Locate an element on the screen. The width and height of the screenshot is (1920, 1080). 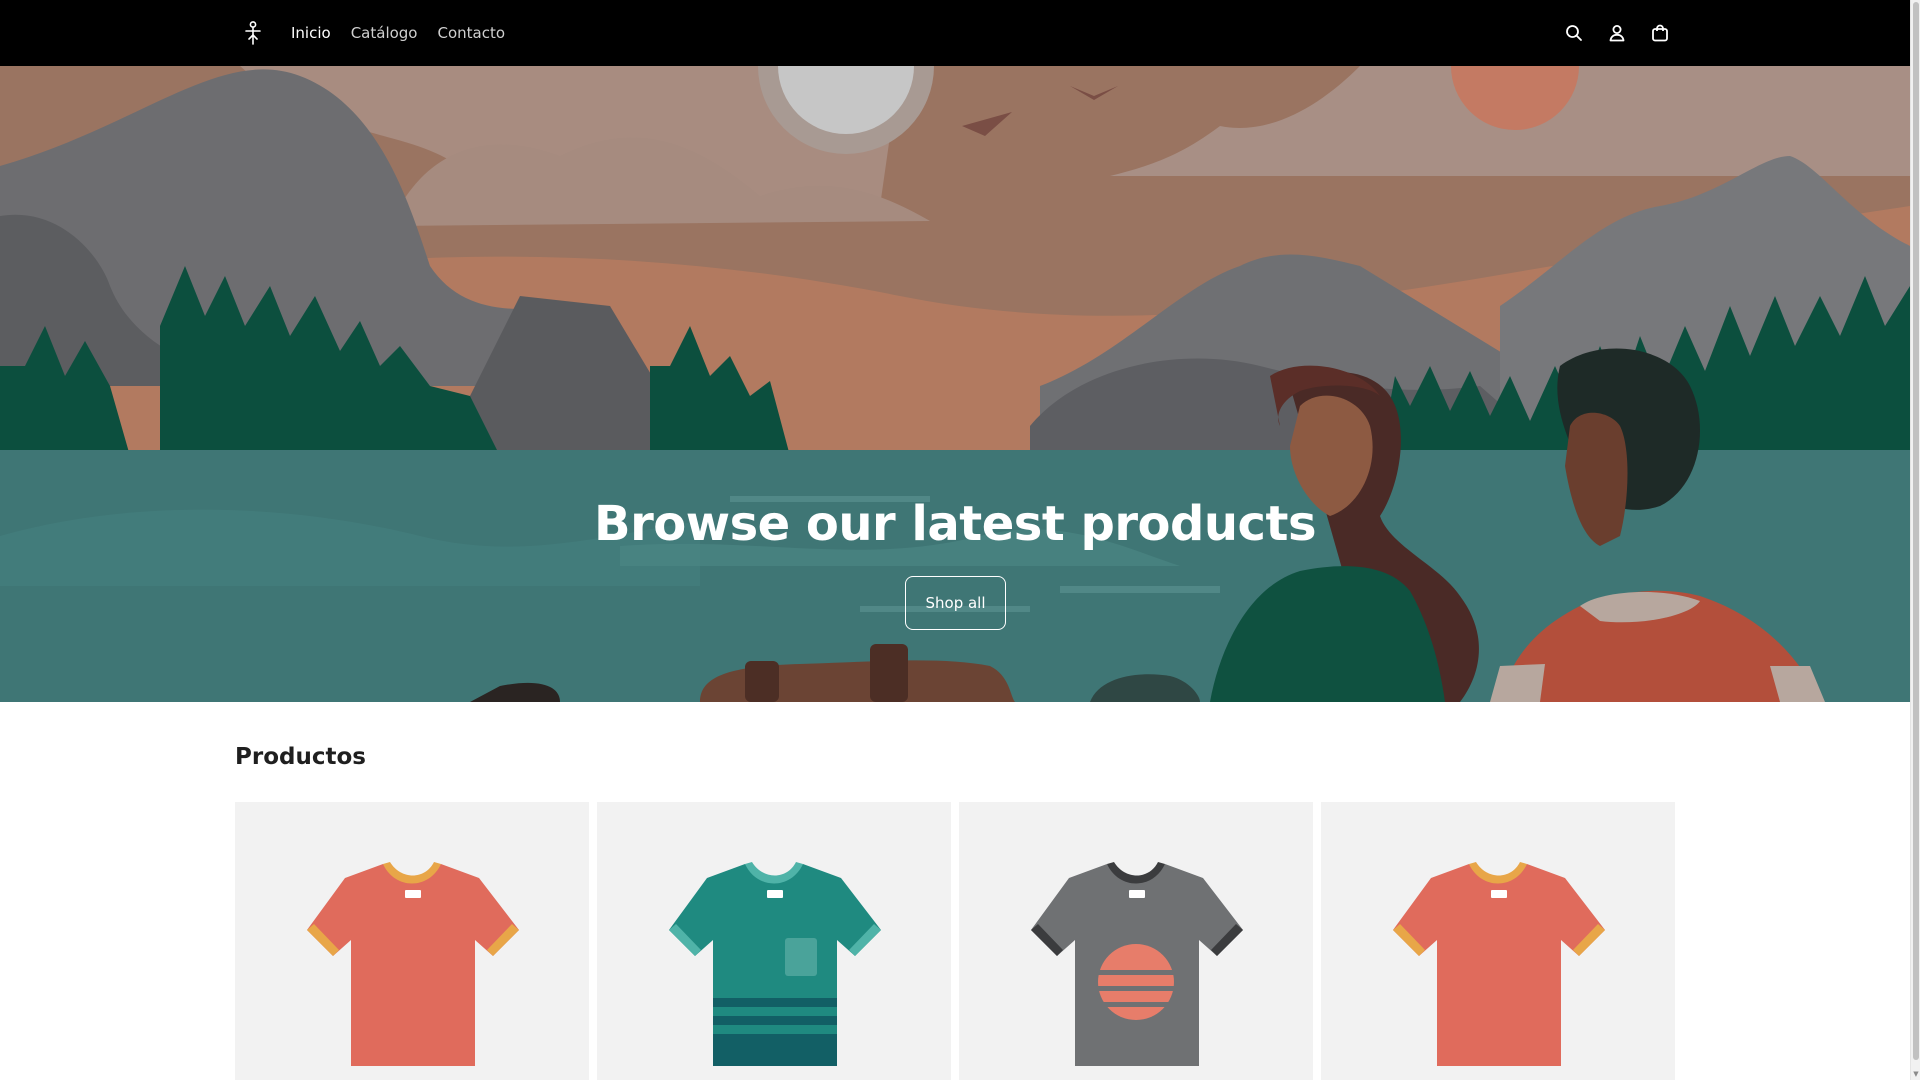
nav-item-inicio: Inicio is located at coordinates (311, 33).